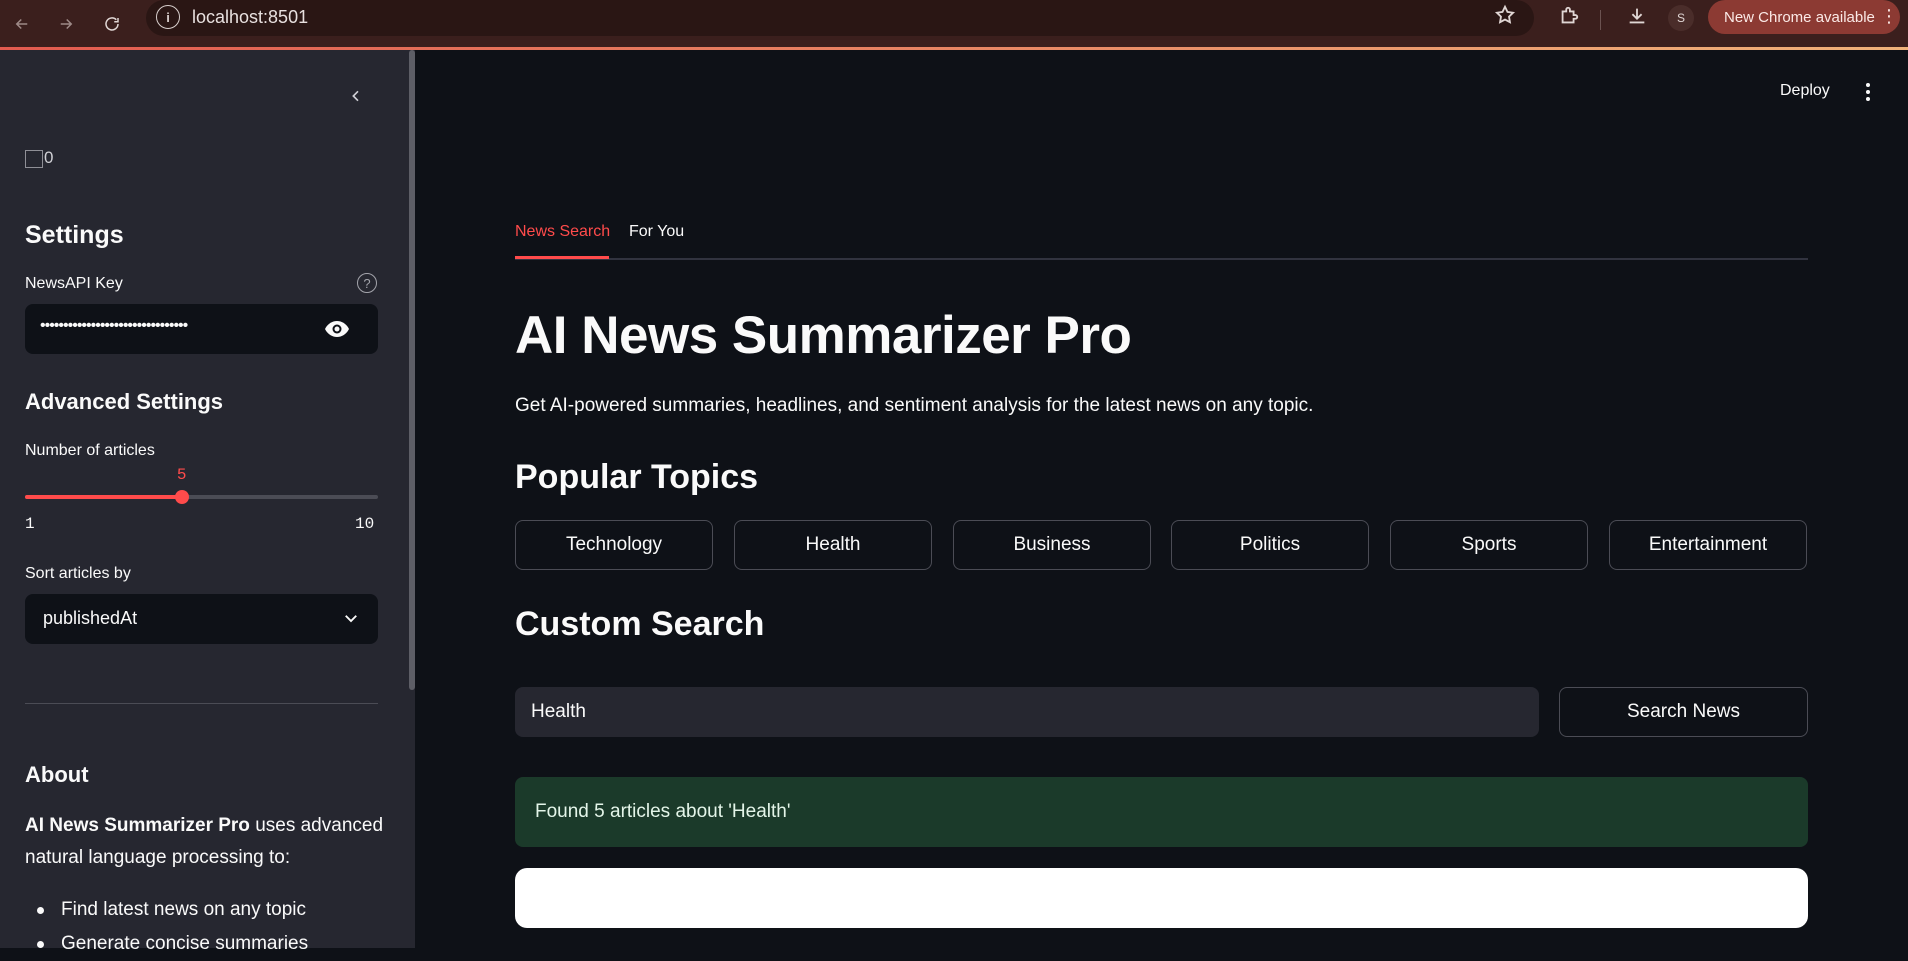 The image size is (1908, 961). Describe the element at coordinates (1161, 812) in the screenshot. I see `search-result-alert: Found 5 articles about 'Health'` at that location.